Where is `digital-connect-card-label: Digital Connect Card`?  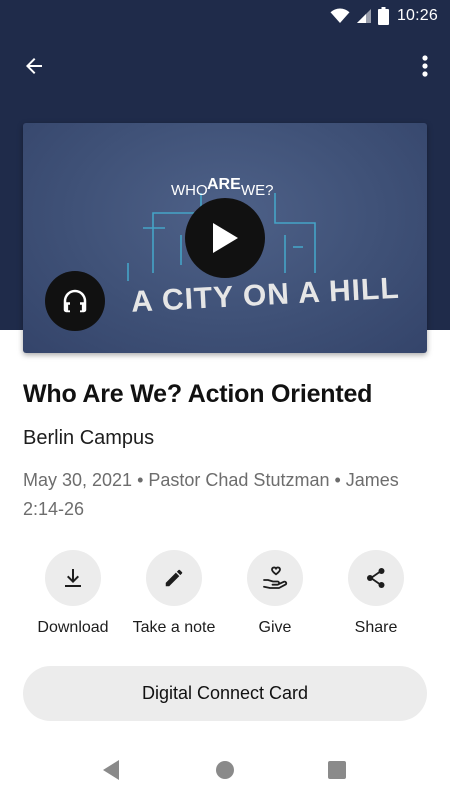 digital-connect-card-label: Digital Connect Card is located at coordinates (225, 693).